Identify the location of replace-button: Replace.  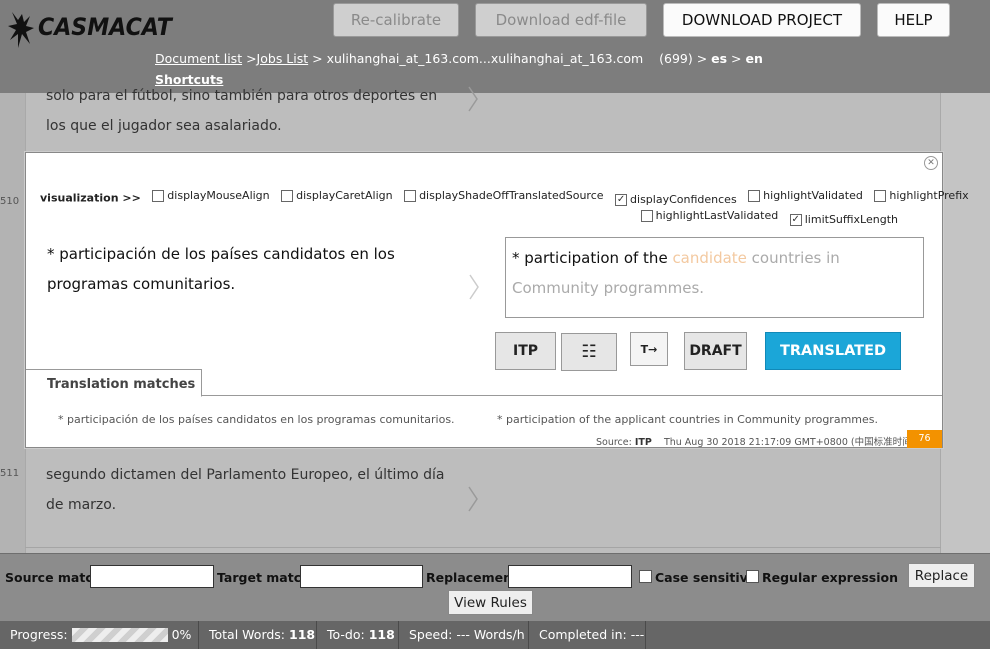
(941, 575).